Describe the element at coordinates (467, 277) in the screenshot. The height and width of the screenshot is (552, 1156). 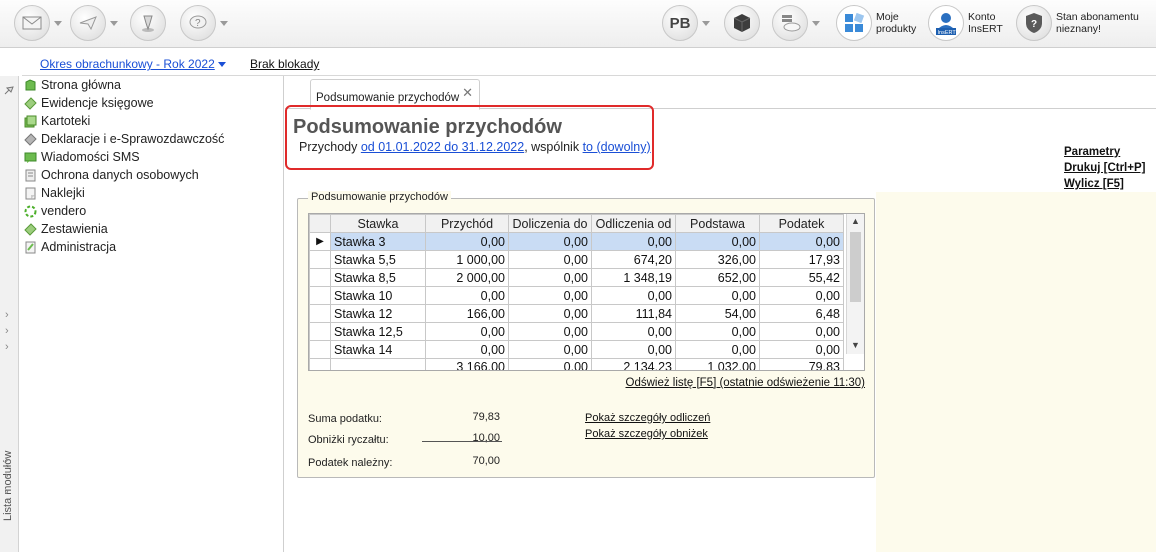
I see `table-cell: 2 000,00` at that location.